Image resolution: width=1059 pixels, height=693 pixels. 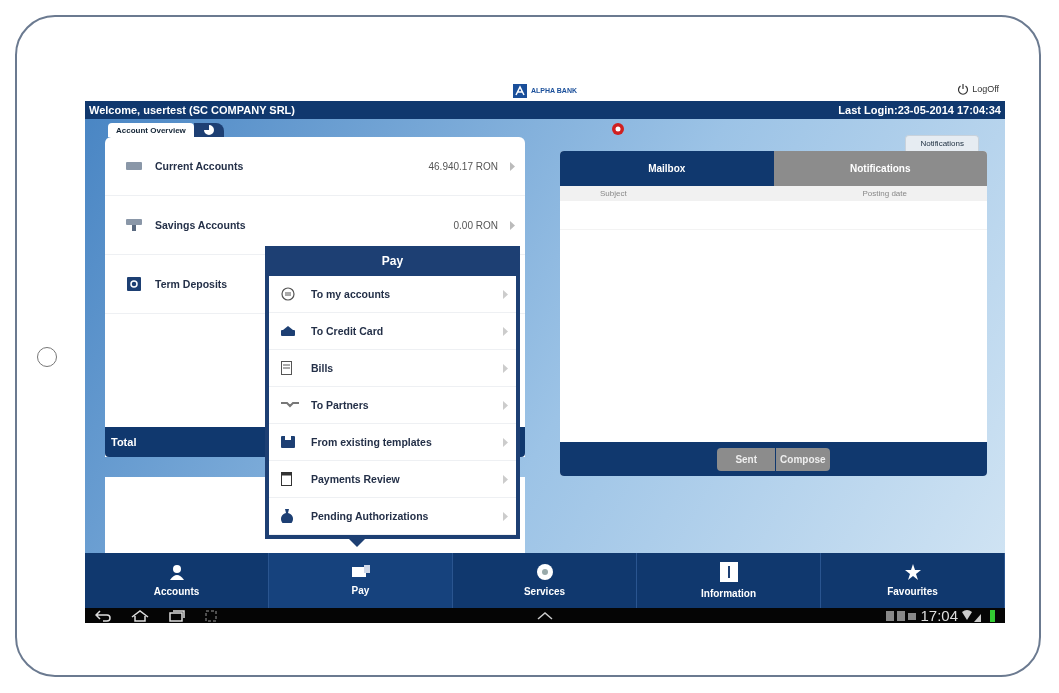 What do you see at coordinates (919, 110) in the screenshot?
I see `last-login-text: Last Login:23-05-2014 17:04:34` at bounding box center [919, 110].